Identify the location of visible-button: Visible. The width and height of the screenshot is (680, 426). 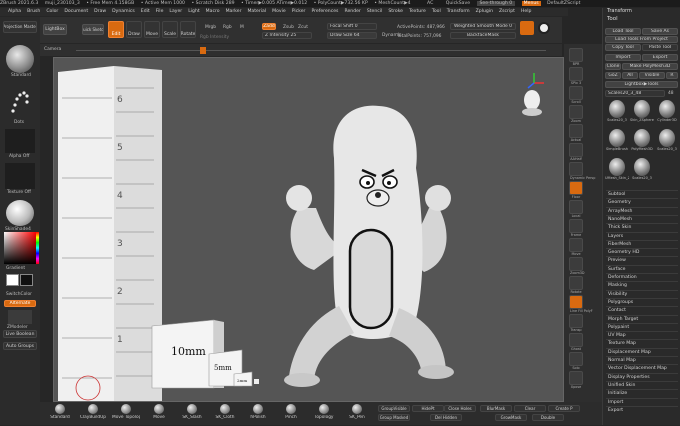
(652, 75).